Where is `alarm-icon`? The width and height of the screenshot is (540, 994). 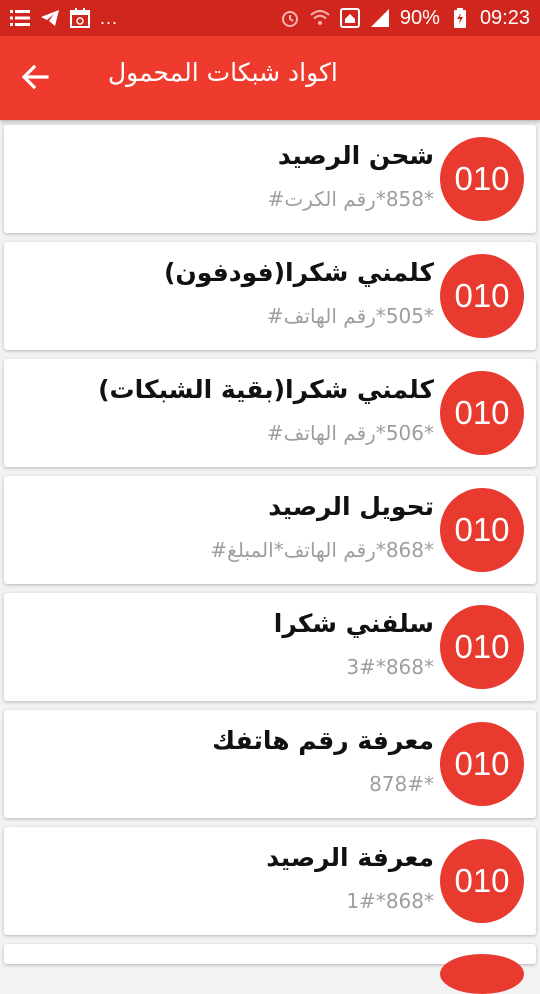 alarm-icon is located at coordinates (290, 18).